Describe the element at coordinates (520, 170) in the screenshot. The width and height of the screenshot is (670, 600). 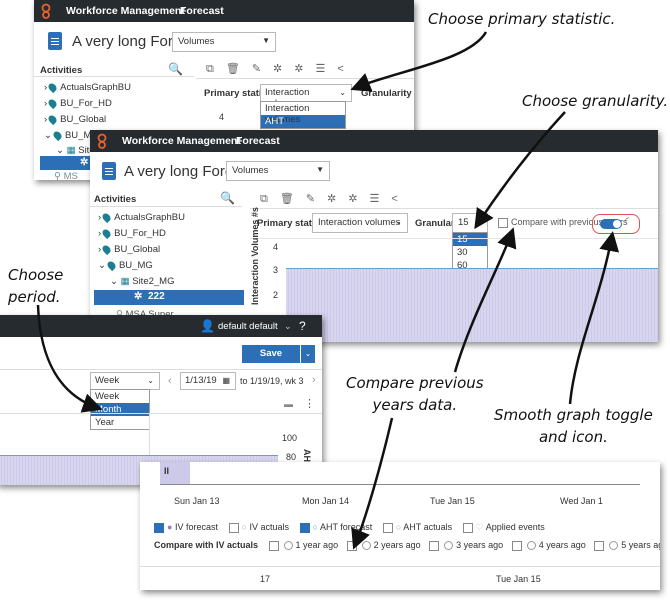
I see `arrow-granularity` at that location.